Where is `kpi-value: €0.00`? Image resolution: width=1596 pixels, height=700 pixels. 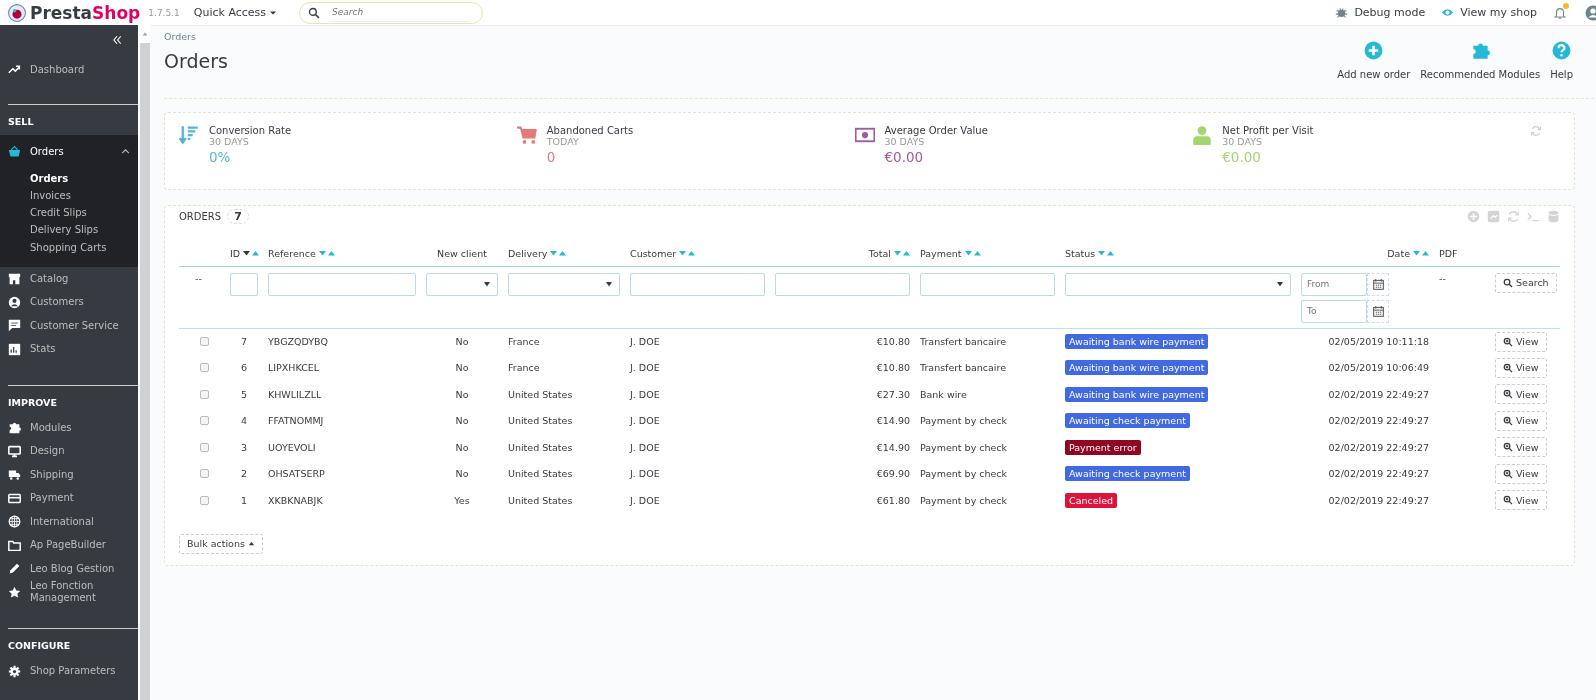 kpi-value: €0.00 is located at coordinates (1242, 157).